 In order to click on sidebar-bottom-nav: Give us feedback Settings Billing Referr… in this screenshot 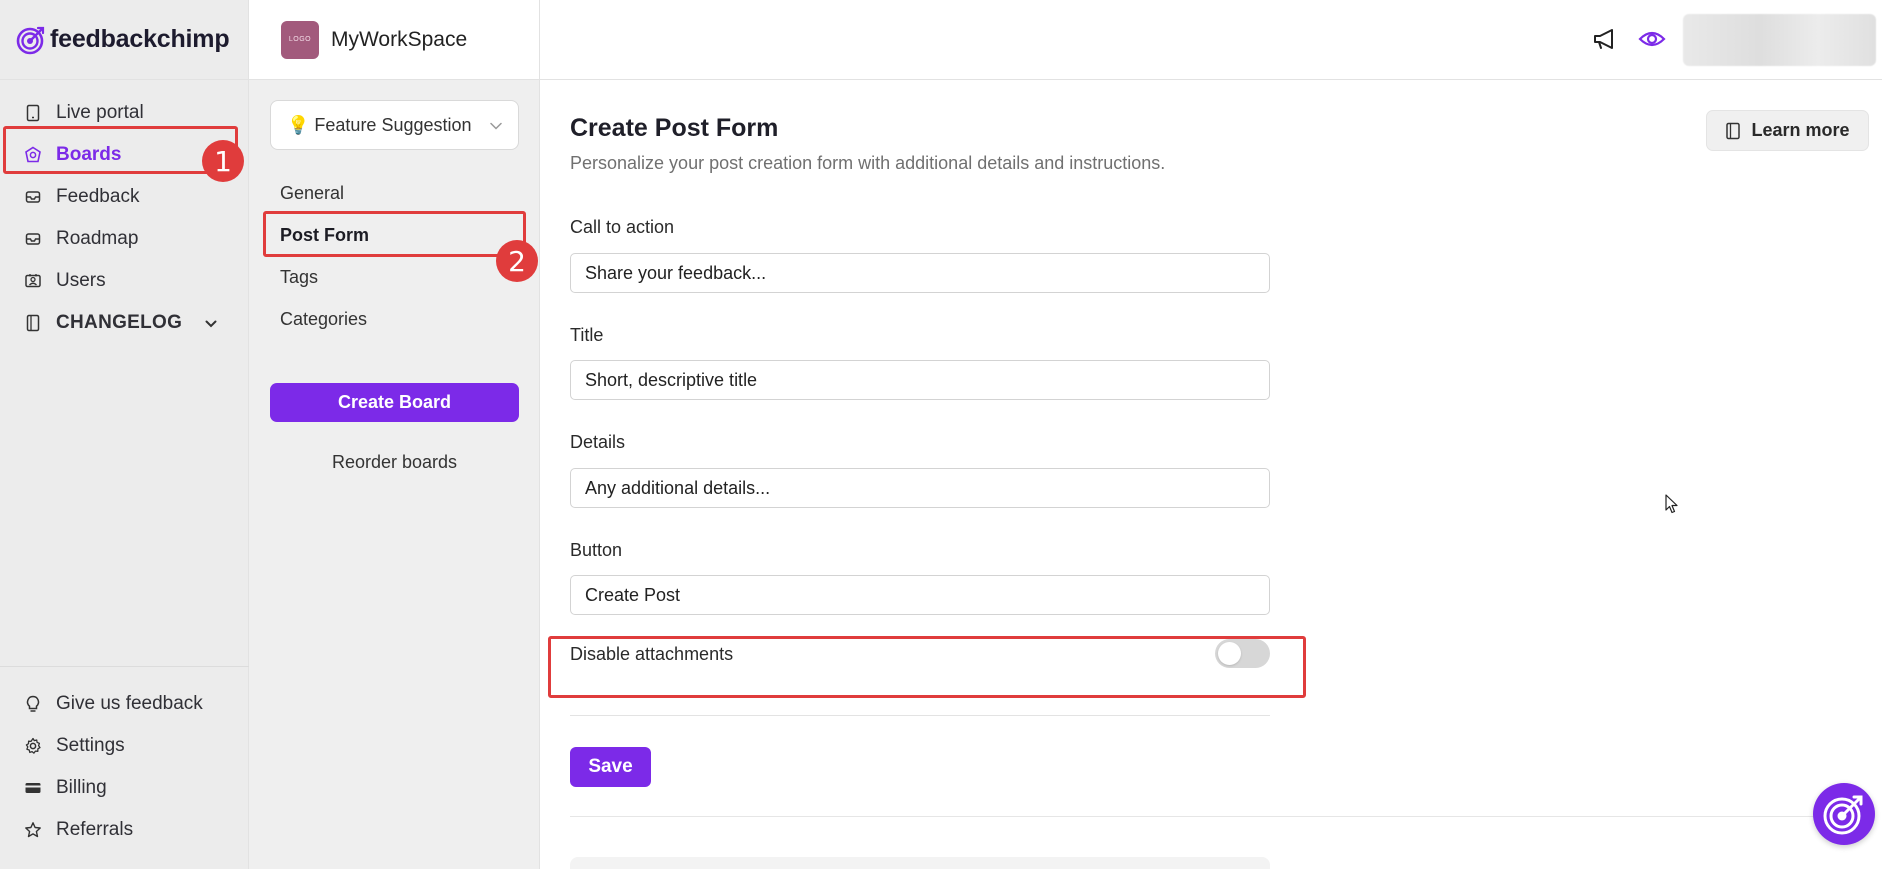, I will do `click(124, 758)`.